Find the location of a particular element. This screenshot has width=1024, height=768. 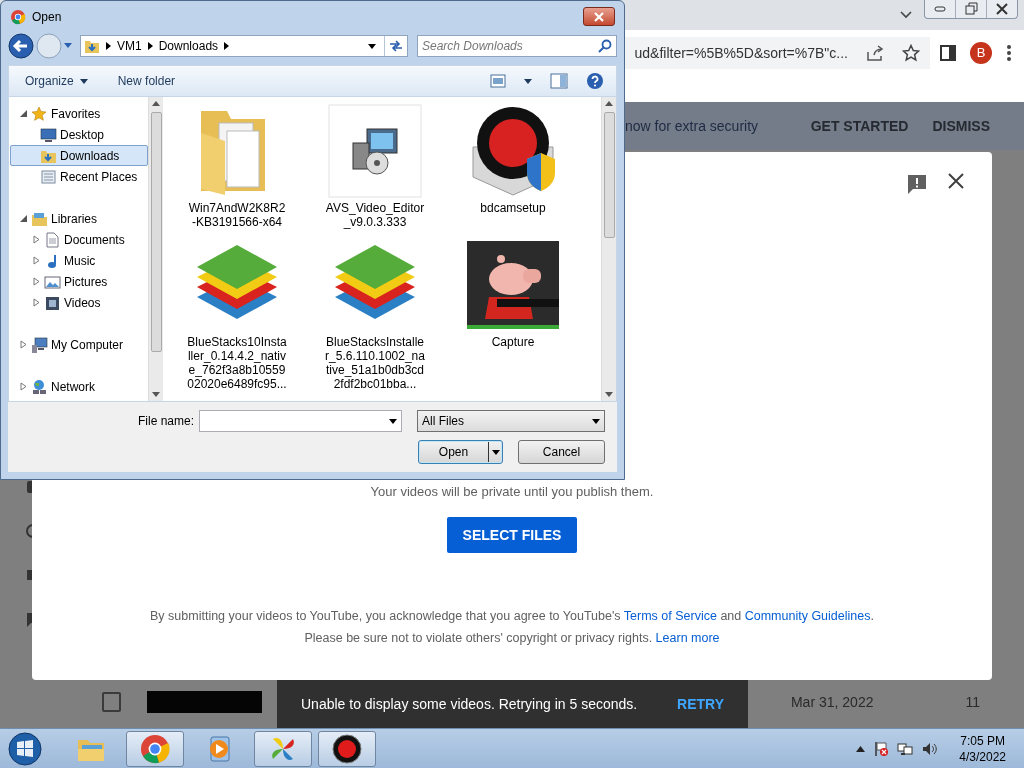

nav-item: Downloads is located at coordinates (79, 155).